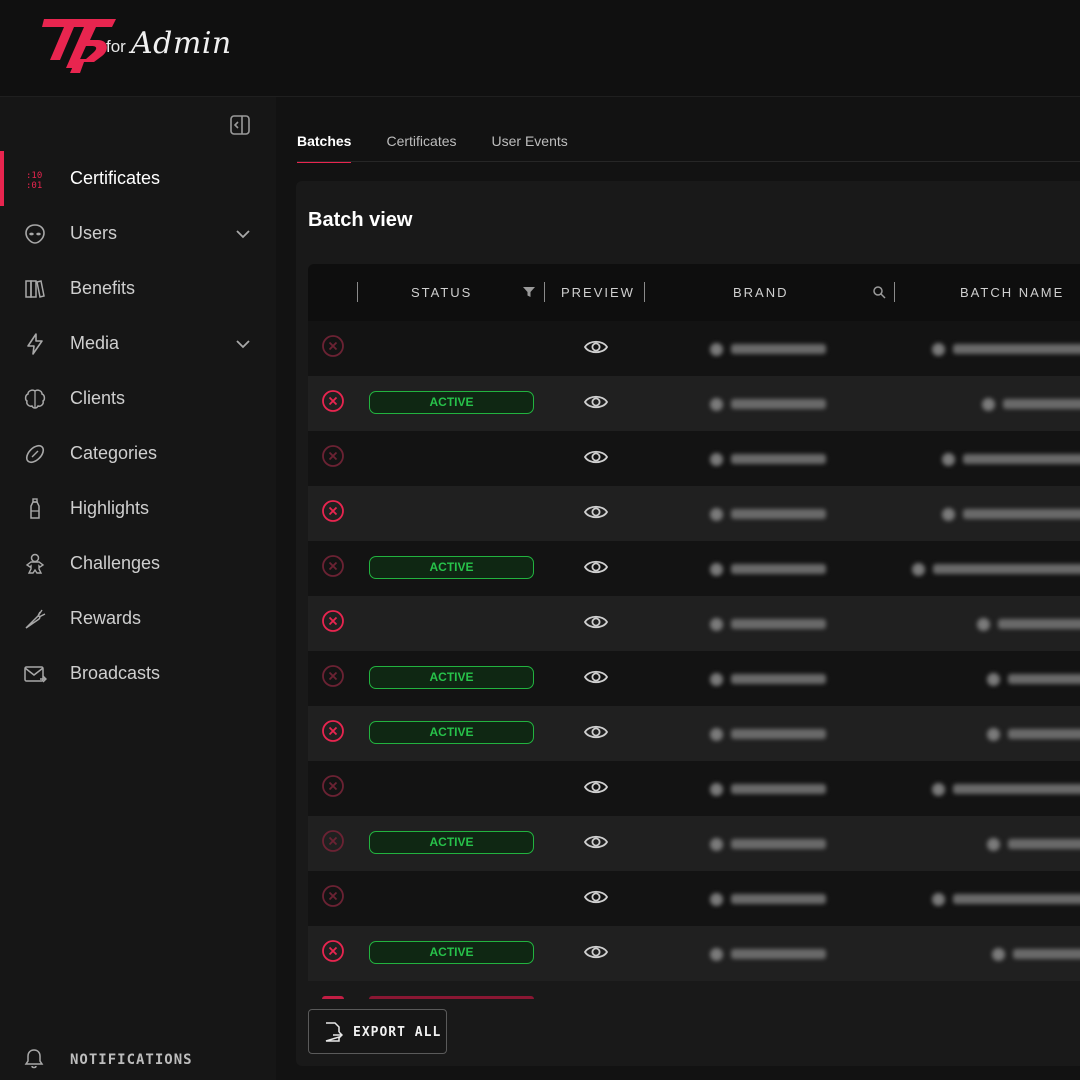 The image size is (1080, 1080). What do you see at coordinates (35, 234) in the screenshot?
I see `alien-face-icon` at bounding box center [35, 234].